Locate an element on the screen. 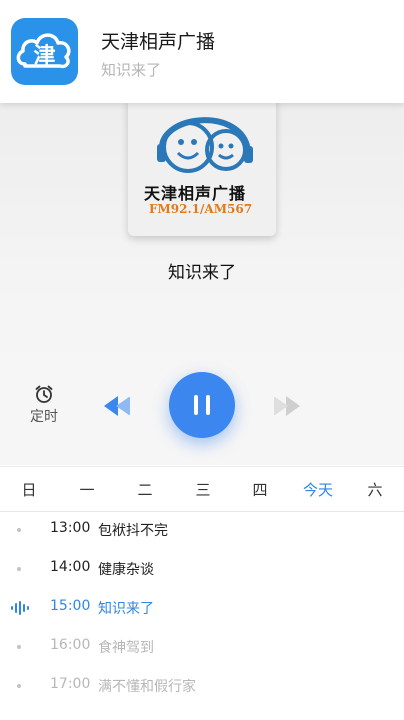 The width and height of the screenshot is (404, 720). tab-sunday: 日 is located at coordinates (29, 489).